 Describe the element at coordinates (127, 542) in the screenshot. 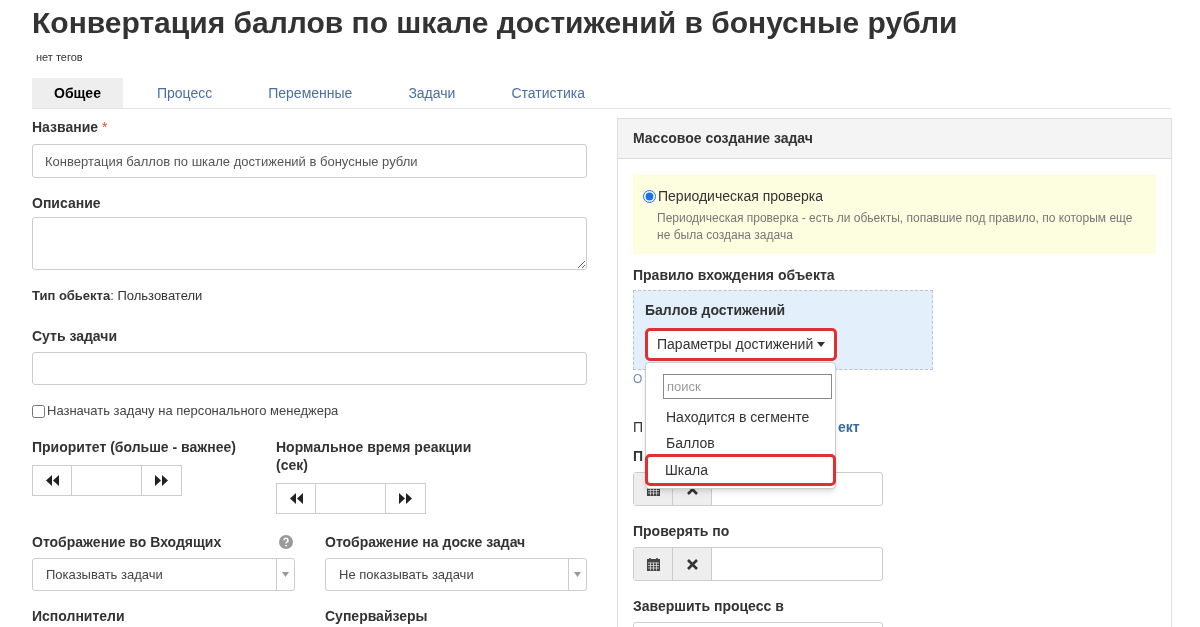

I see `field-label: Отображение во Входящих` at that location.